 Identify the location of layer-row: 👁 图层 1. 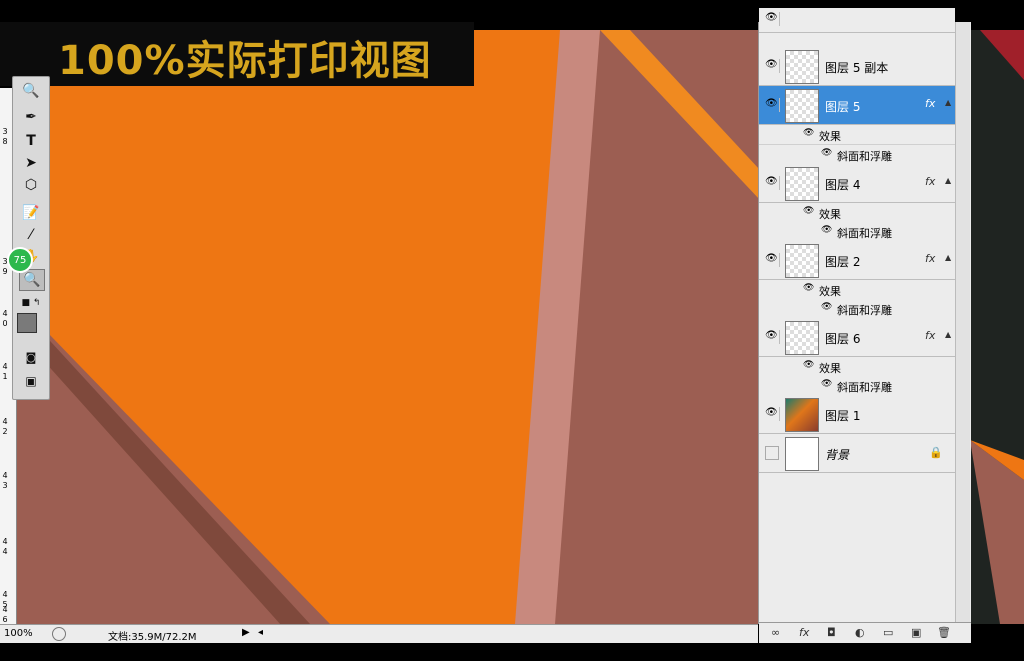
(857, 414).